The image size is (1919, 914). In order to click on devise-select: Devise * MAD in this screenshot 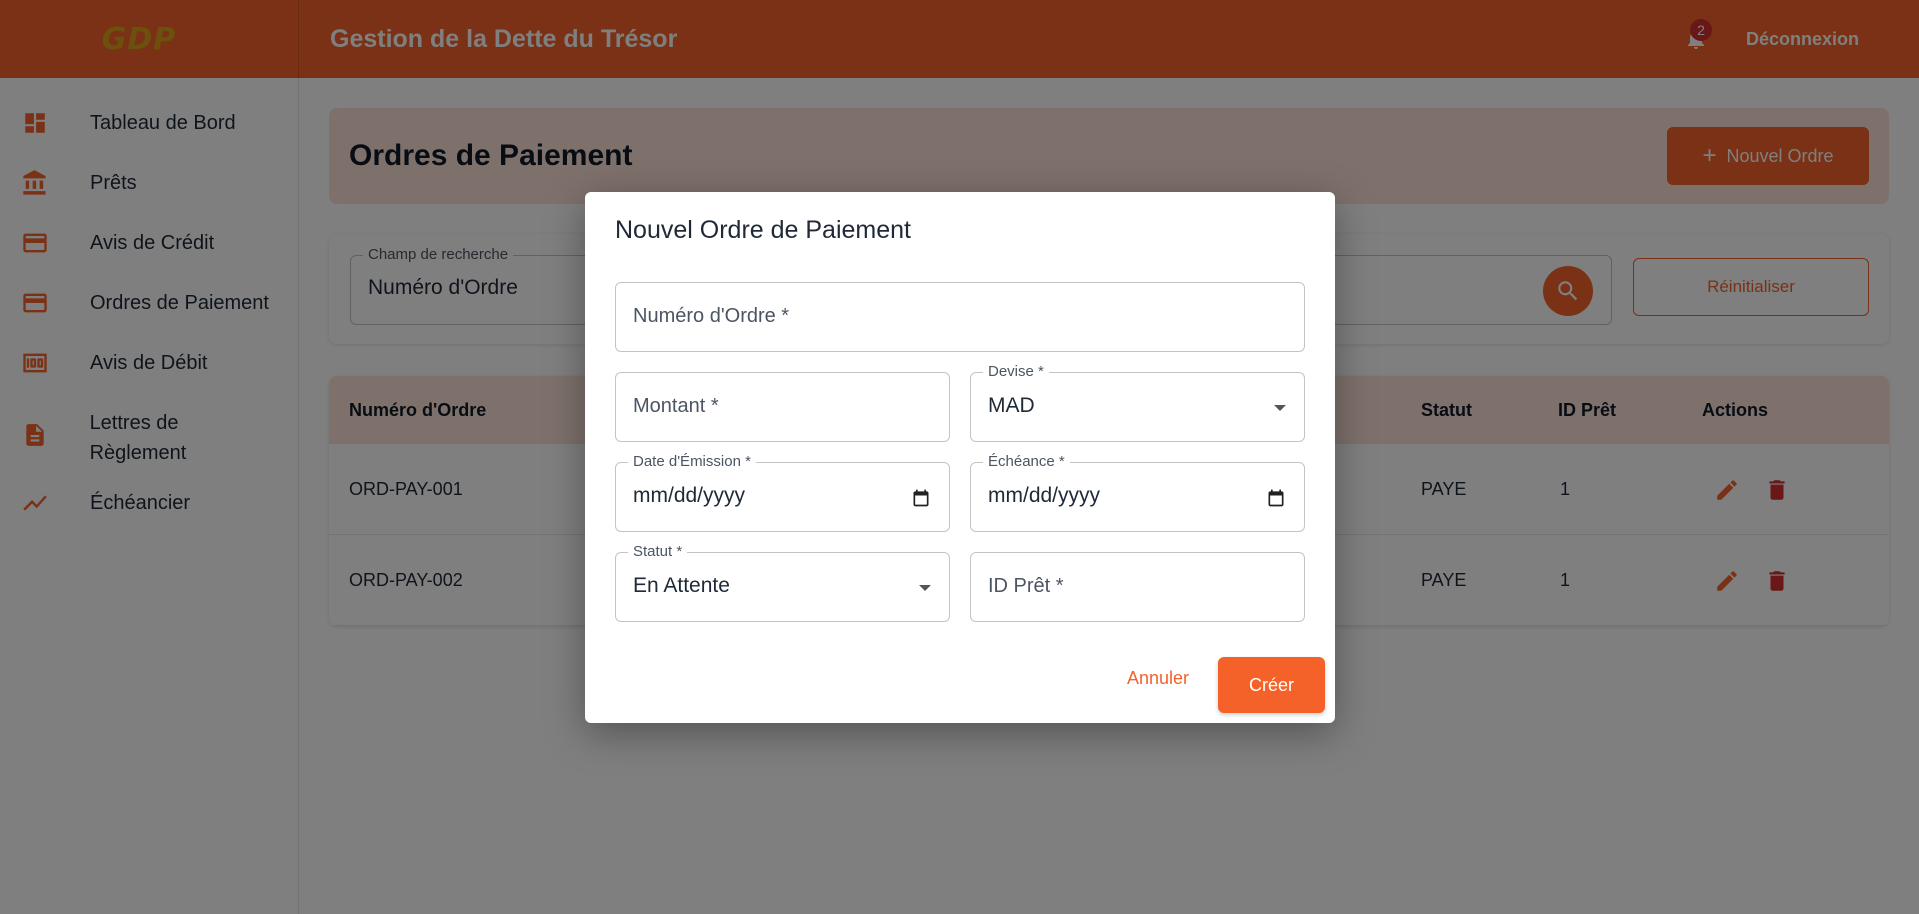, I will do `click(1137, 402)`.